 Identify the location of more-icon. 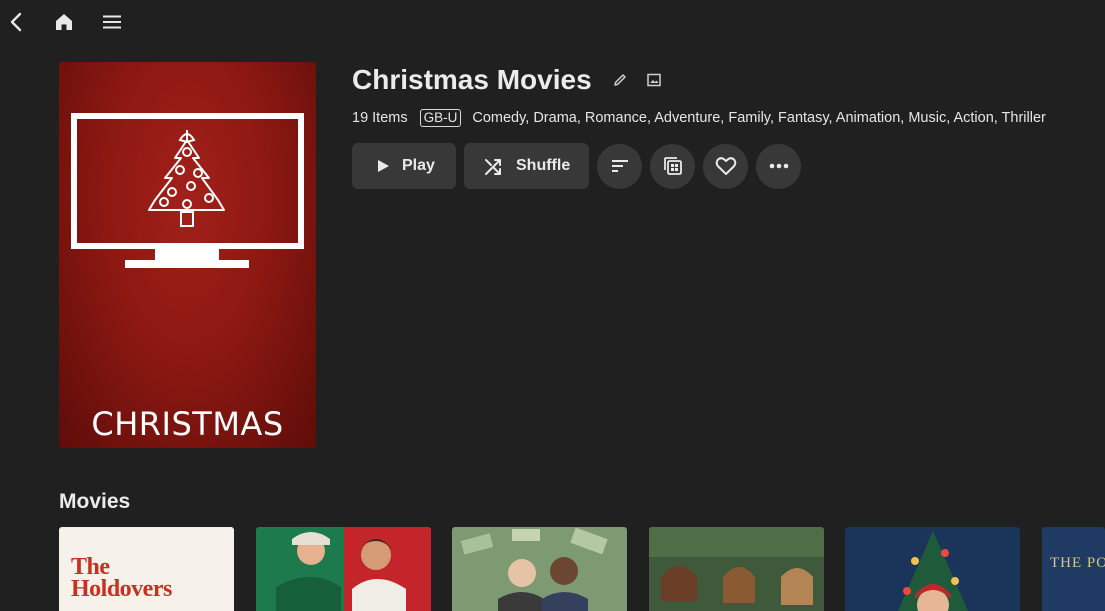
(778, 166).